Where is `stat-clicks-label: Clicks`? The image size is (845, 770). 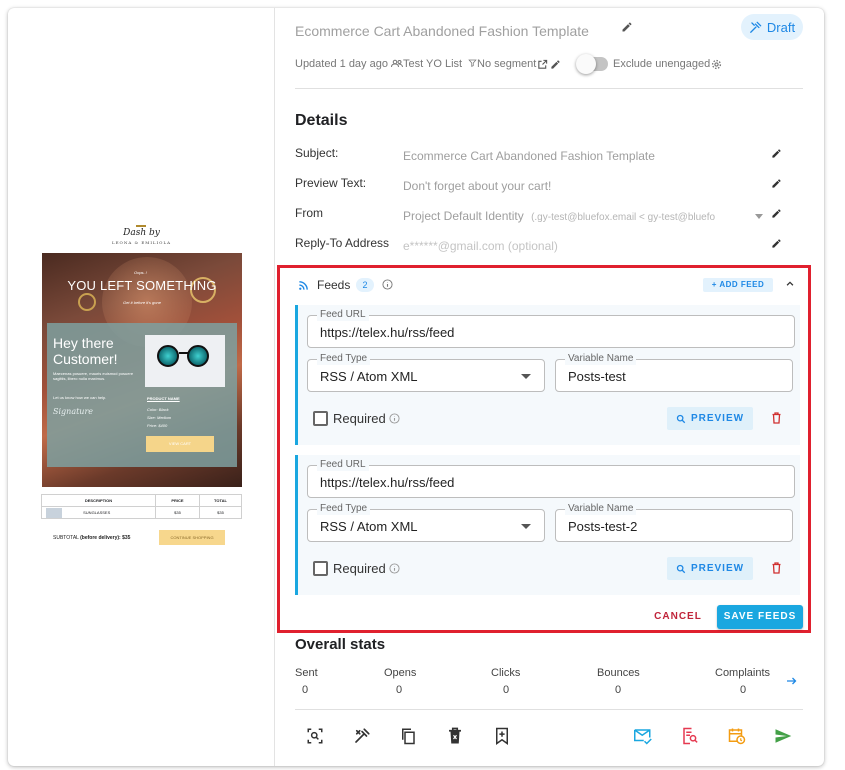
stat-clicks-label: Clicks is located at coordinates (506, 673).